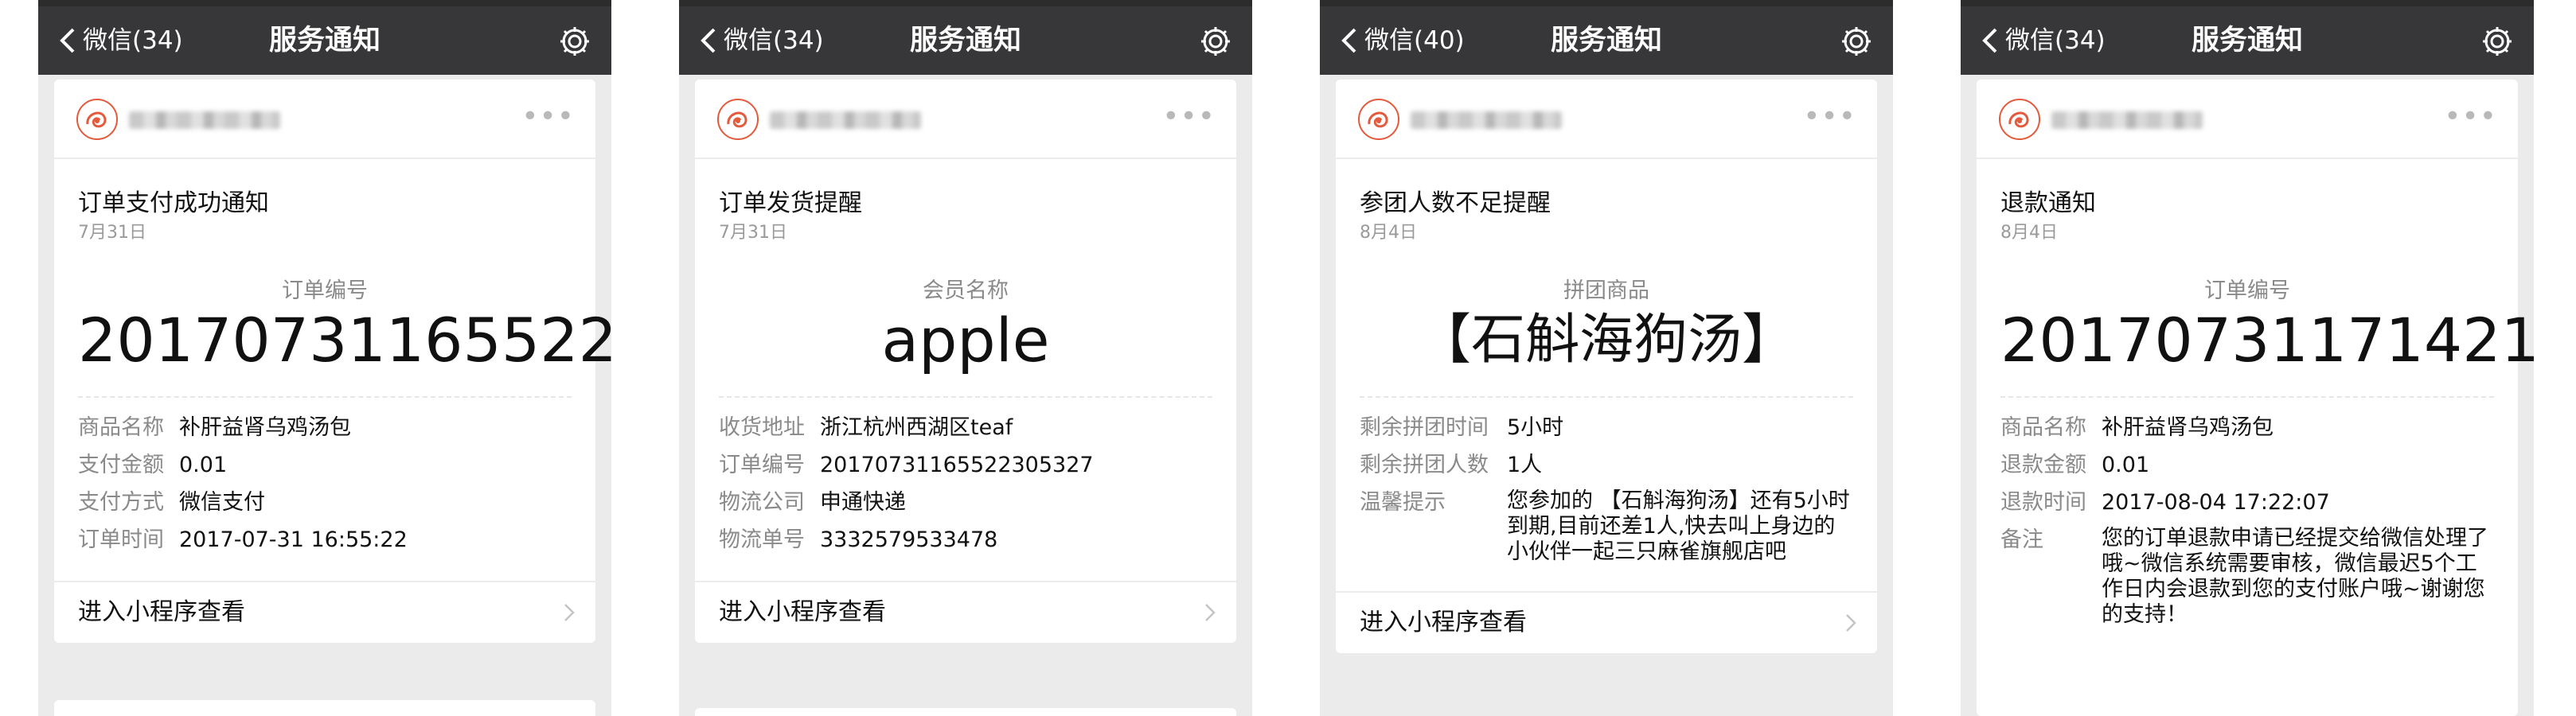 The width and height of the screenshot is (2576, 716). What do you see at coordinates (2216, 503) in the screenshot?
I see `field-value: 2017-08-04 17:22:07` at bounding box center [2216, 503].